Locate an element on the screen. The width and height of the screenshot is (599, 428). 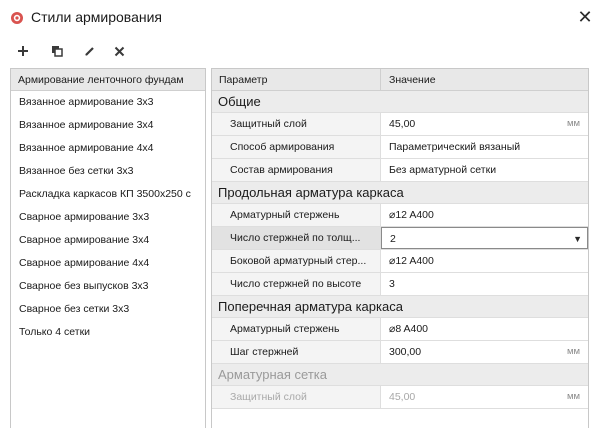
window-title: Стили армирования is located at coordinates (97, 17).